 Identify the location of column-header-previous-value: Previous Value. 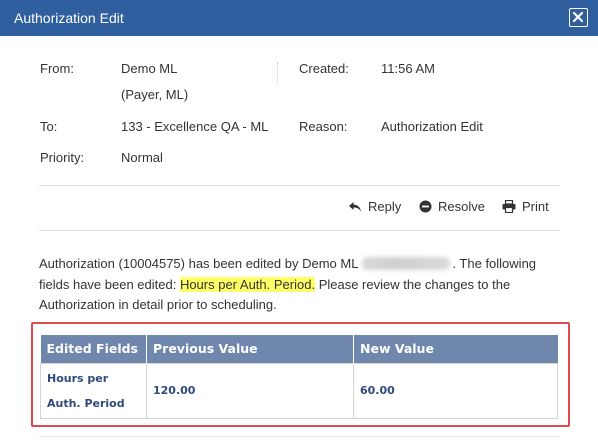
(250, 349).